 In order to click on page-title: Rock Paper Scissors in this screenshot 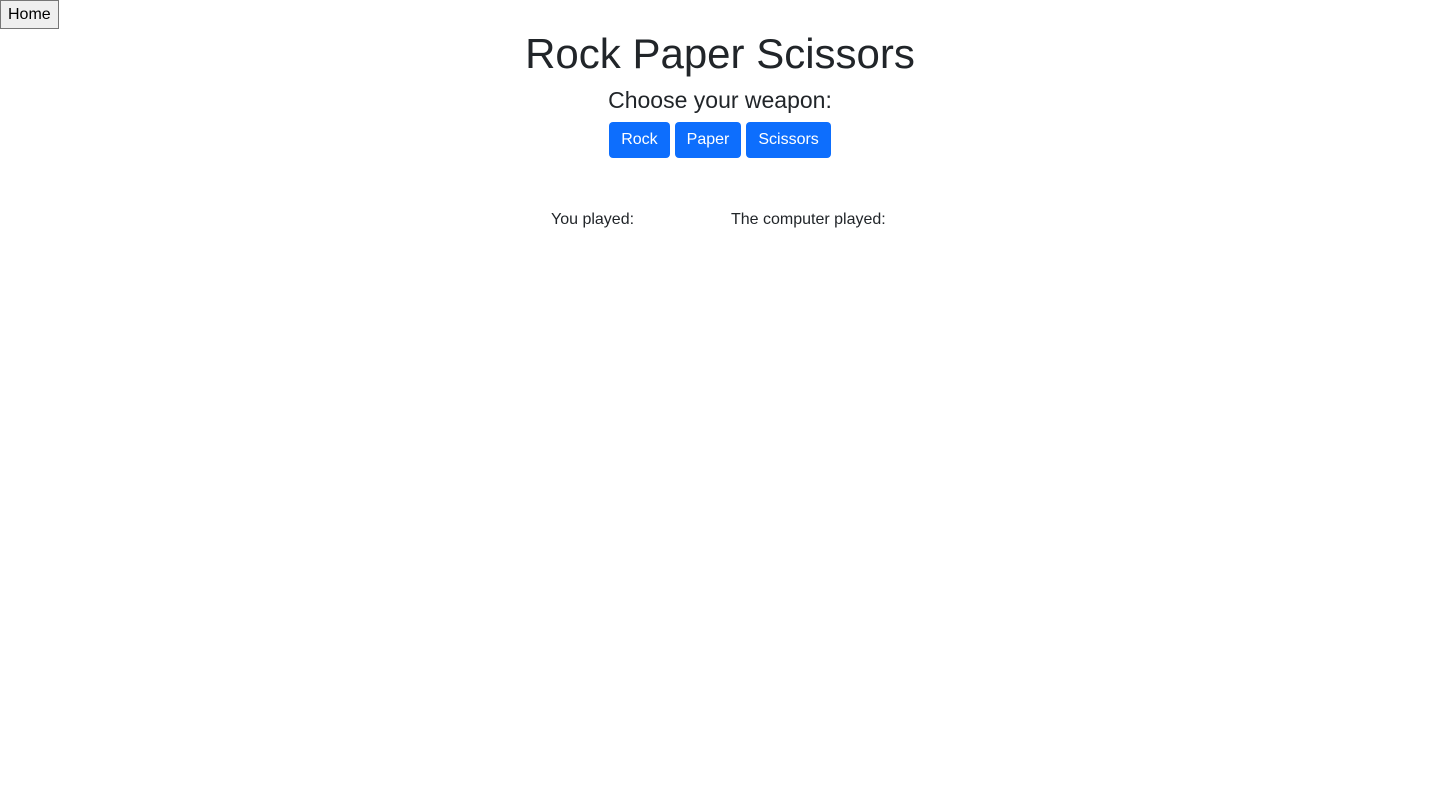, I will do `click(720, 53)`.